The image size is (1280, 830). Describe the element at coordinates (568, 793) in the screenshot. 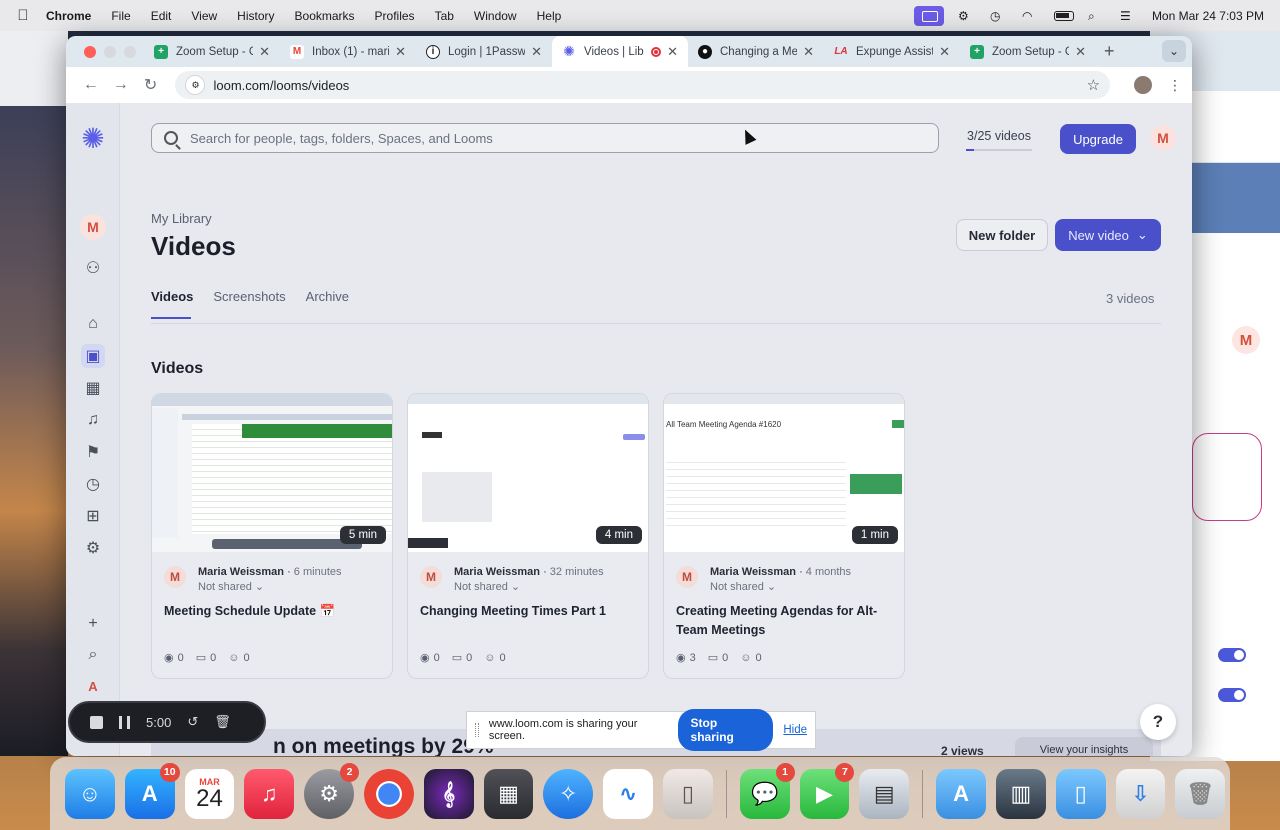

I see `safari-icon: ✧` at that location.